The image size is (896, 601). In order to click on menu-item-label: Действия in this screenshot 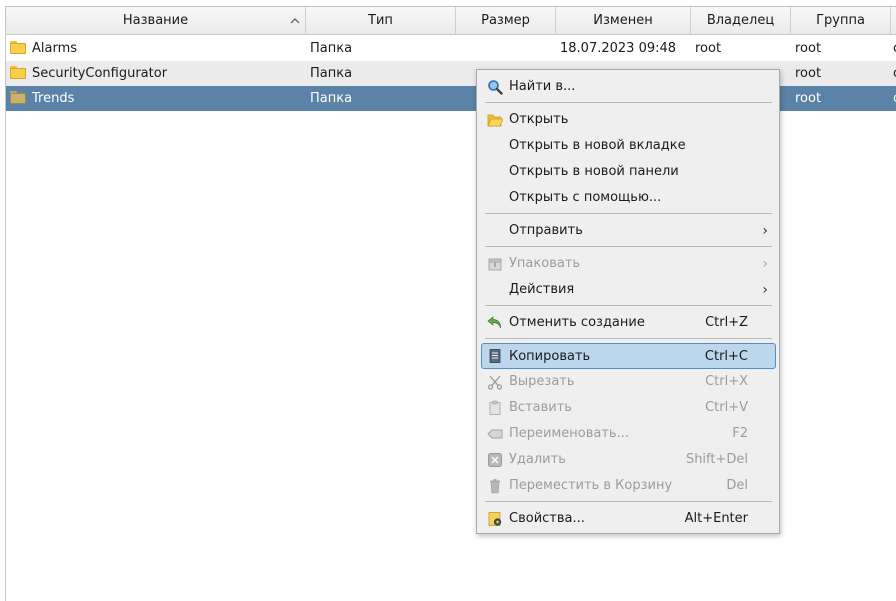, I will do `click(542, 289)`.